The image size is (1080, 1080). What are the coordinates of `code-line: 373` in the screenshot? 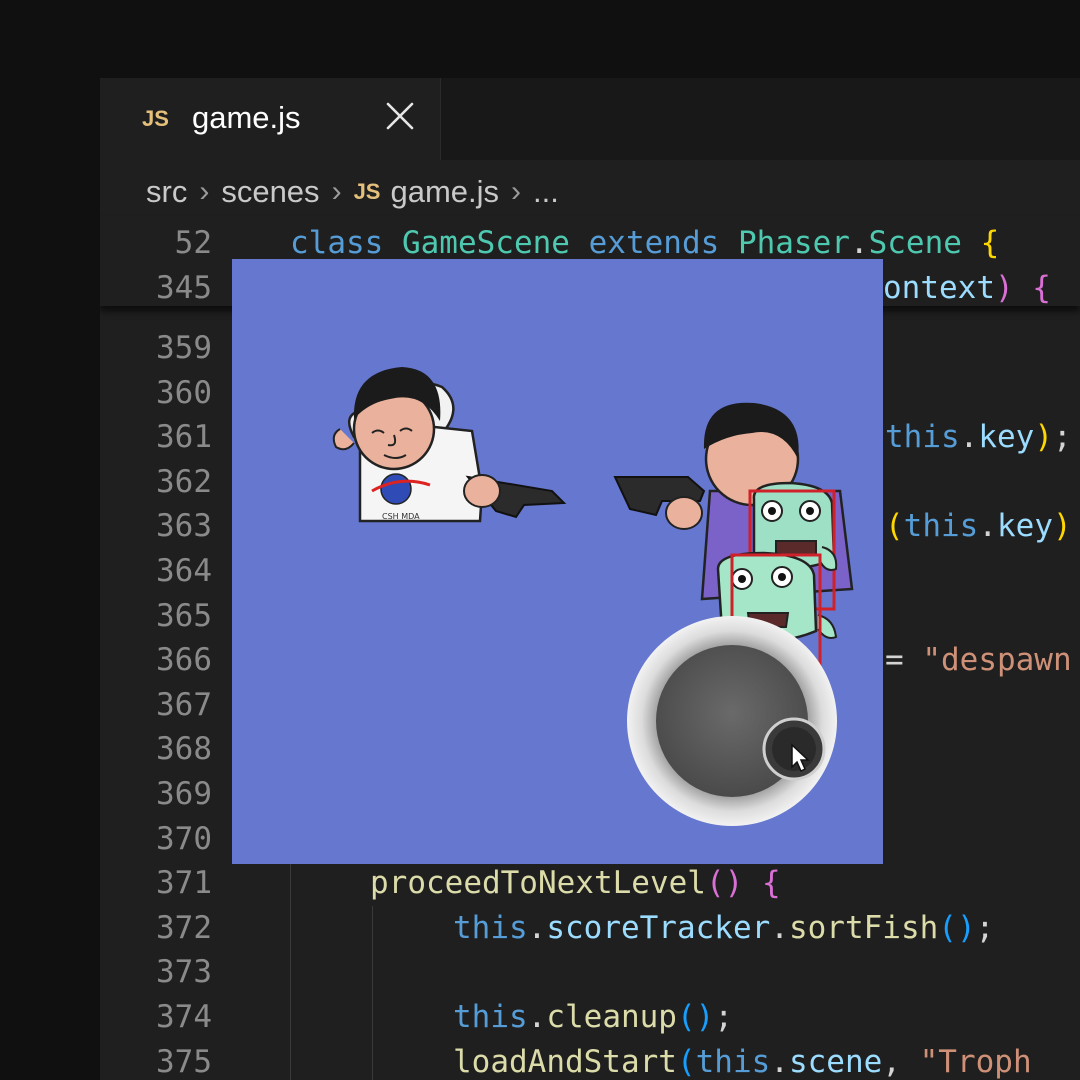 It's located at (590, 972).